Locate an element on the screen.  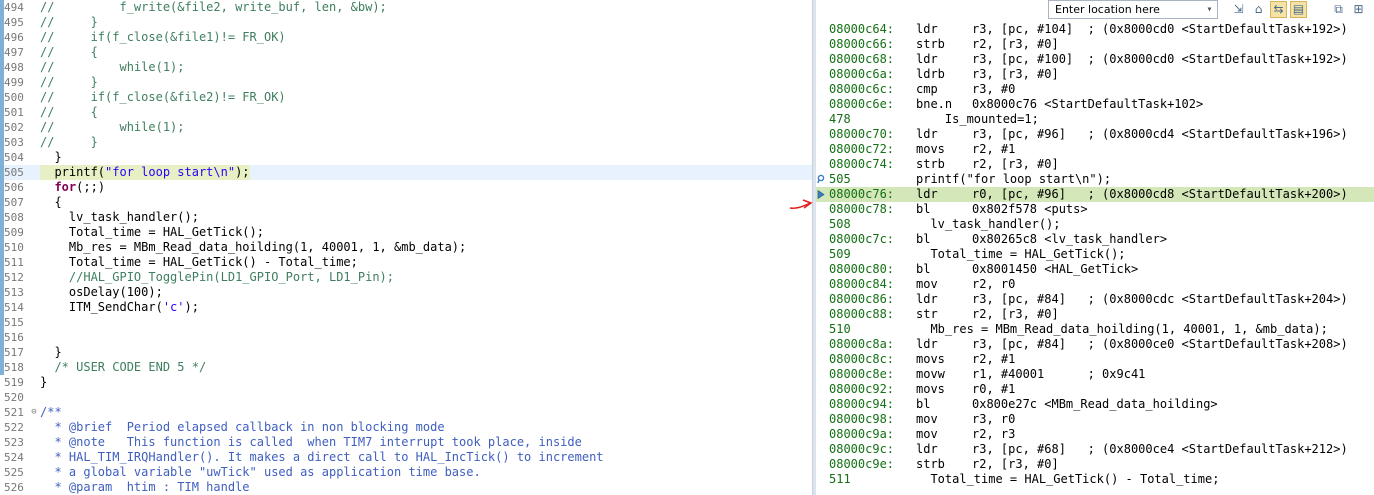
code-token: /* USER CODE END 5 */ is located at coordinates (123, 367).